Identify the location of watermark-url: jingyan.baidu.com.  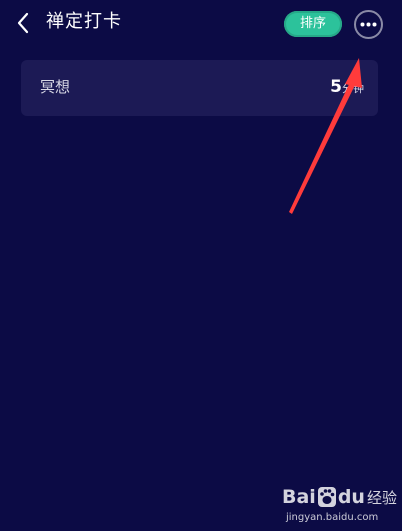
(332, 517).